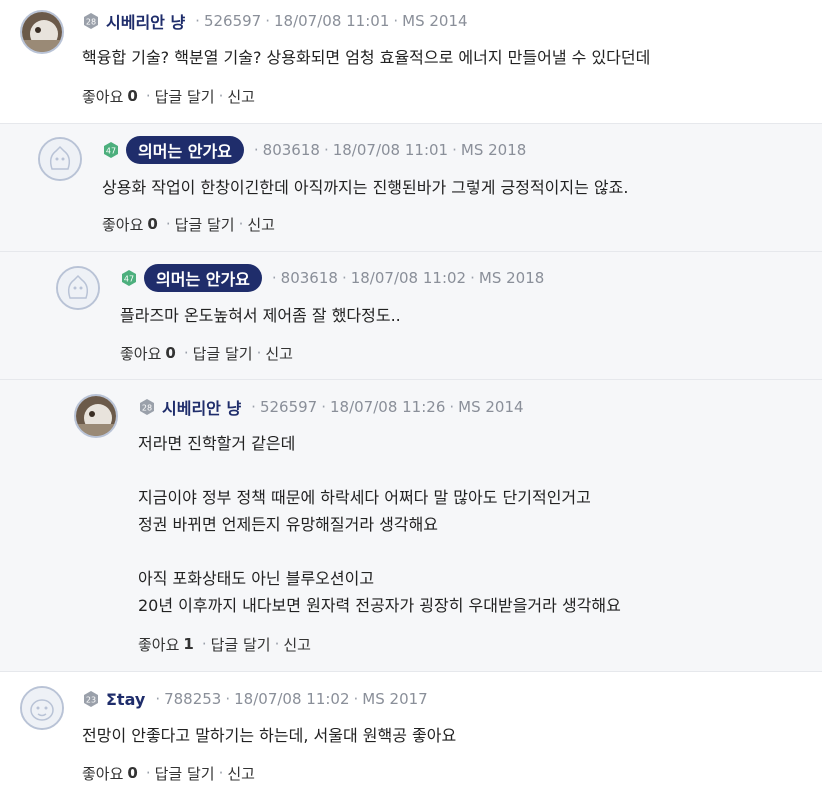 The width and height of the screenshot is (822, 797). Describe the element at coordinates (188, 644) in the screenshot. I see `like-count: 1` at that location.